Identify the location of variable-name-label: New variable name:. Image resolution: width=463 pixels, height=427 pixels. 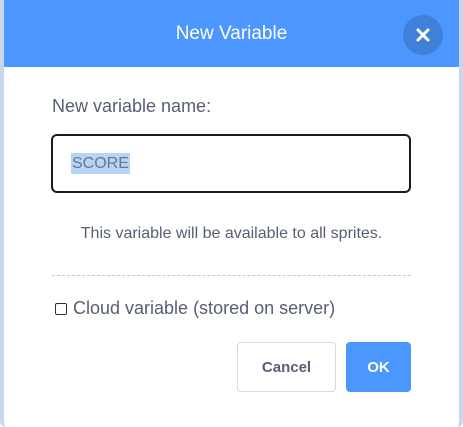
(132, 106).